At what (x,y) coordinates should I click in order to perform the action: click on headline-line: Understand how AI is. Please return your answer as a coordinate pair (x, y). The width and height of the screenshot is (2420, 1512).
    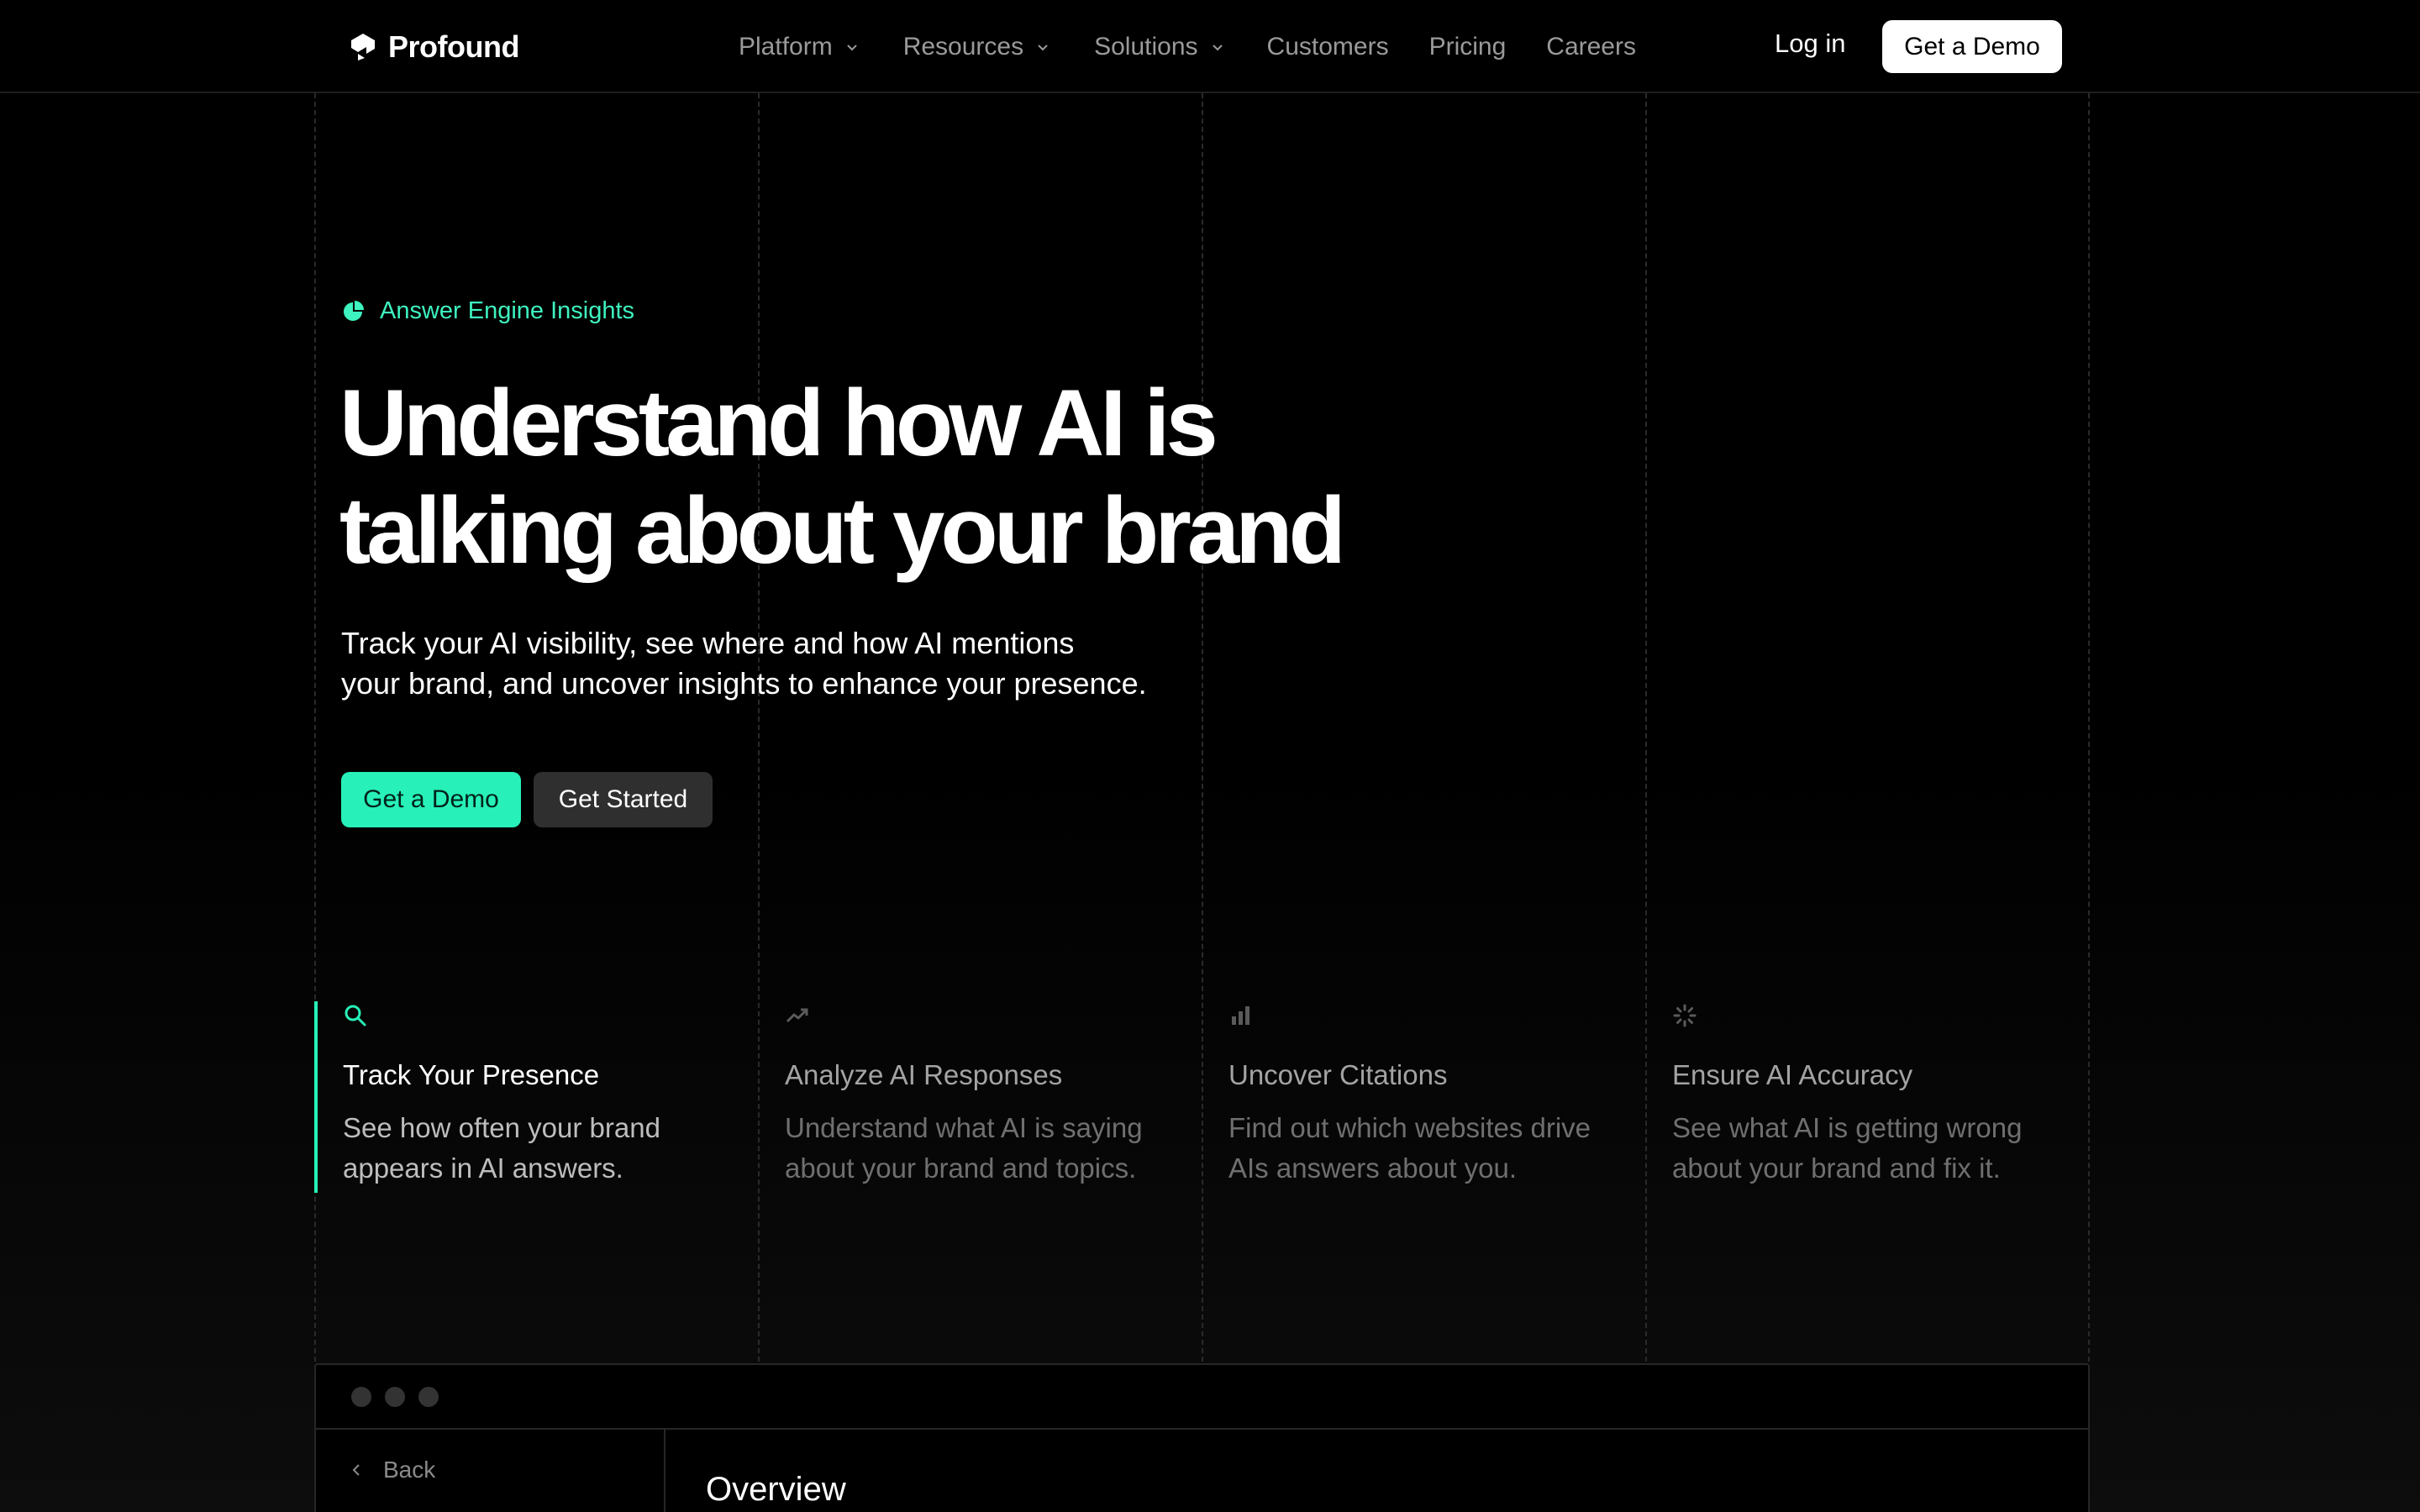
    Looking at the image, I should click on (779, 422).